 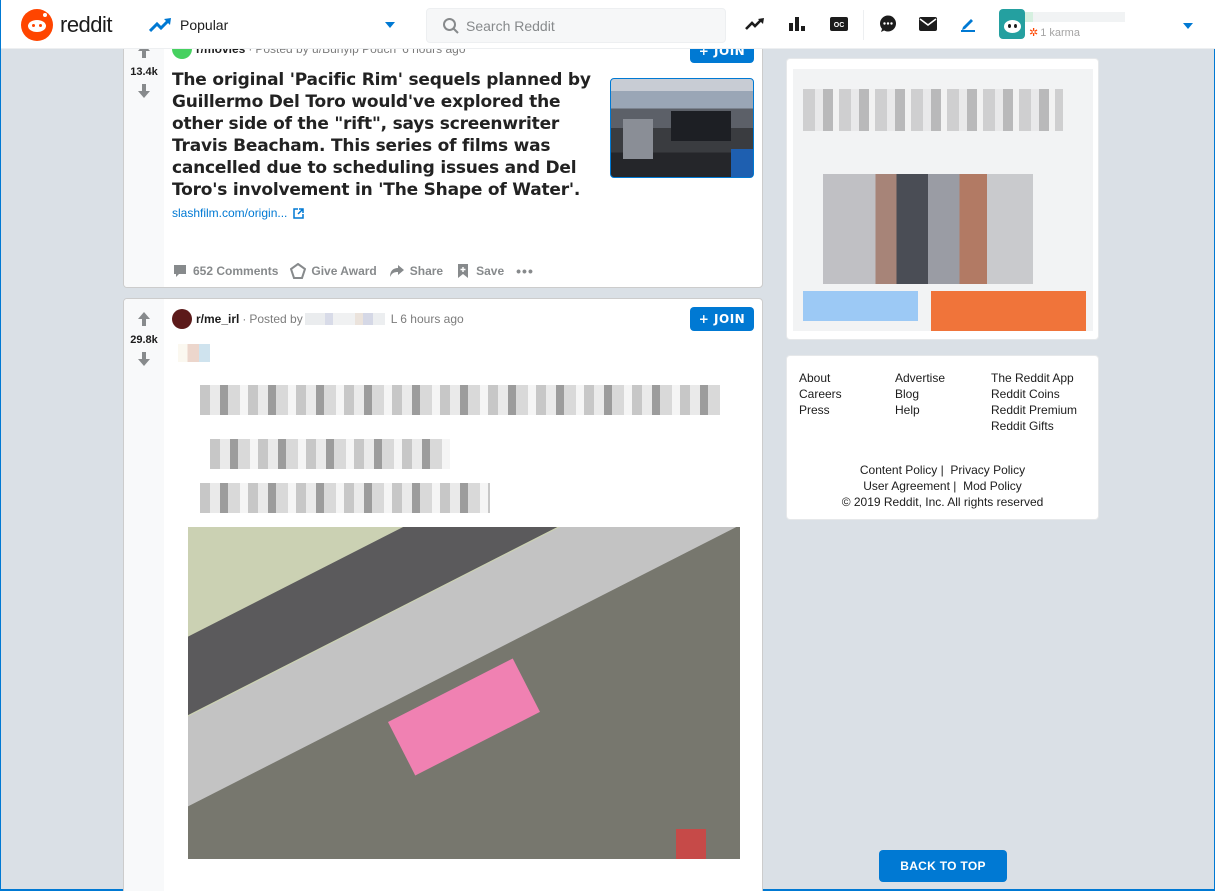 I want to click on comments-button: 652 Comments, so click(x=225, y=271).